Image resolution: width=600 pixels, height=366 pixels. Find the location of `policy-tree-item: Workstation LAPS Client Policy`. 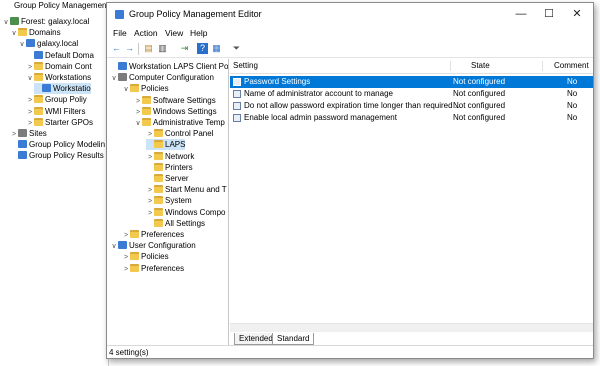

policy-tree-item: Workstation LAPS Client Policy is located at coordinates (169, 66).